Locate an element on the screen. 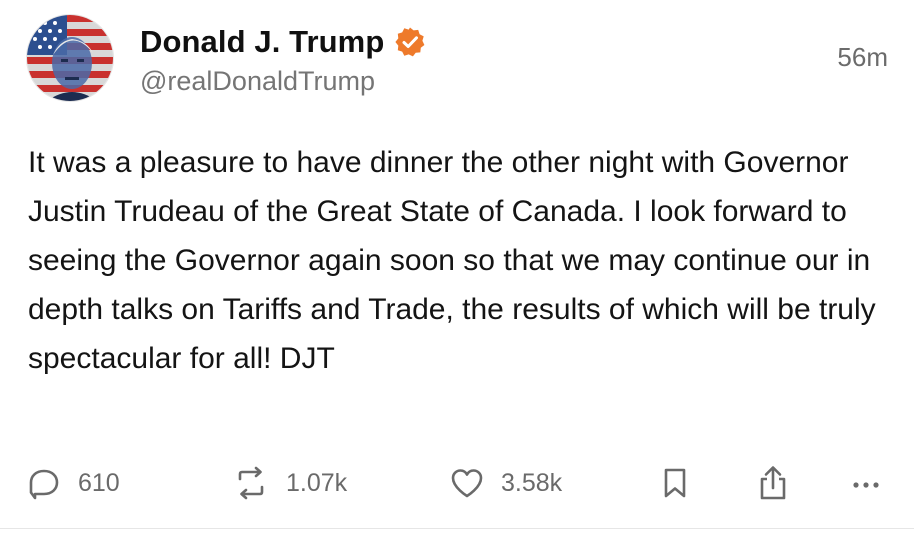  repost-icon is located at coordinates (251, 483).